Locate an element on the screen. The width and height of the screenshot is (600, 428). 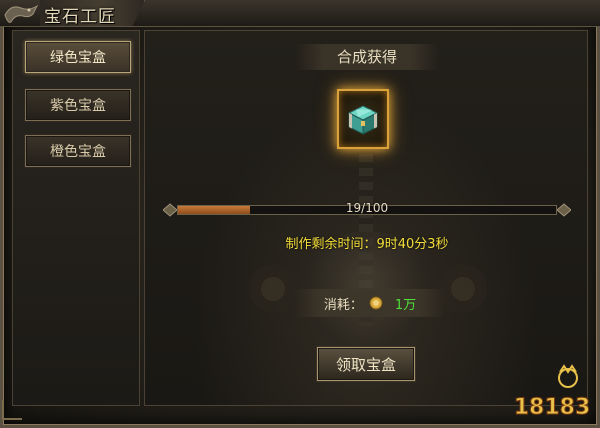
gear-decoration-left is located at coordinates (273, 289).